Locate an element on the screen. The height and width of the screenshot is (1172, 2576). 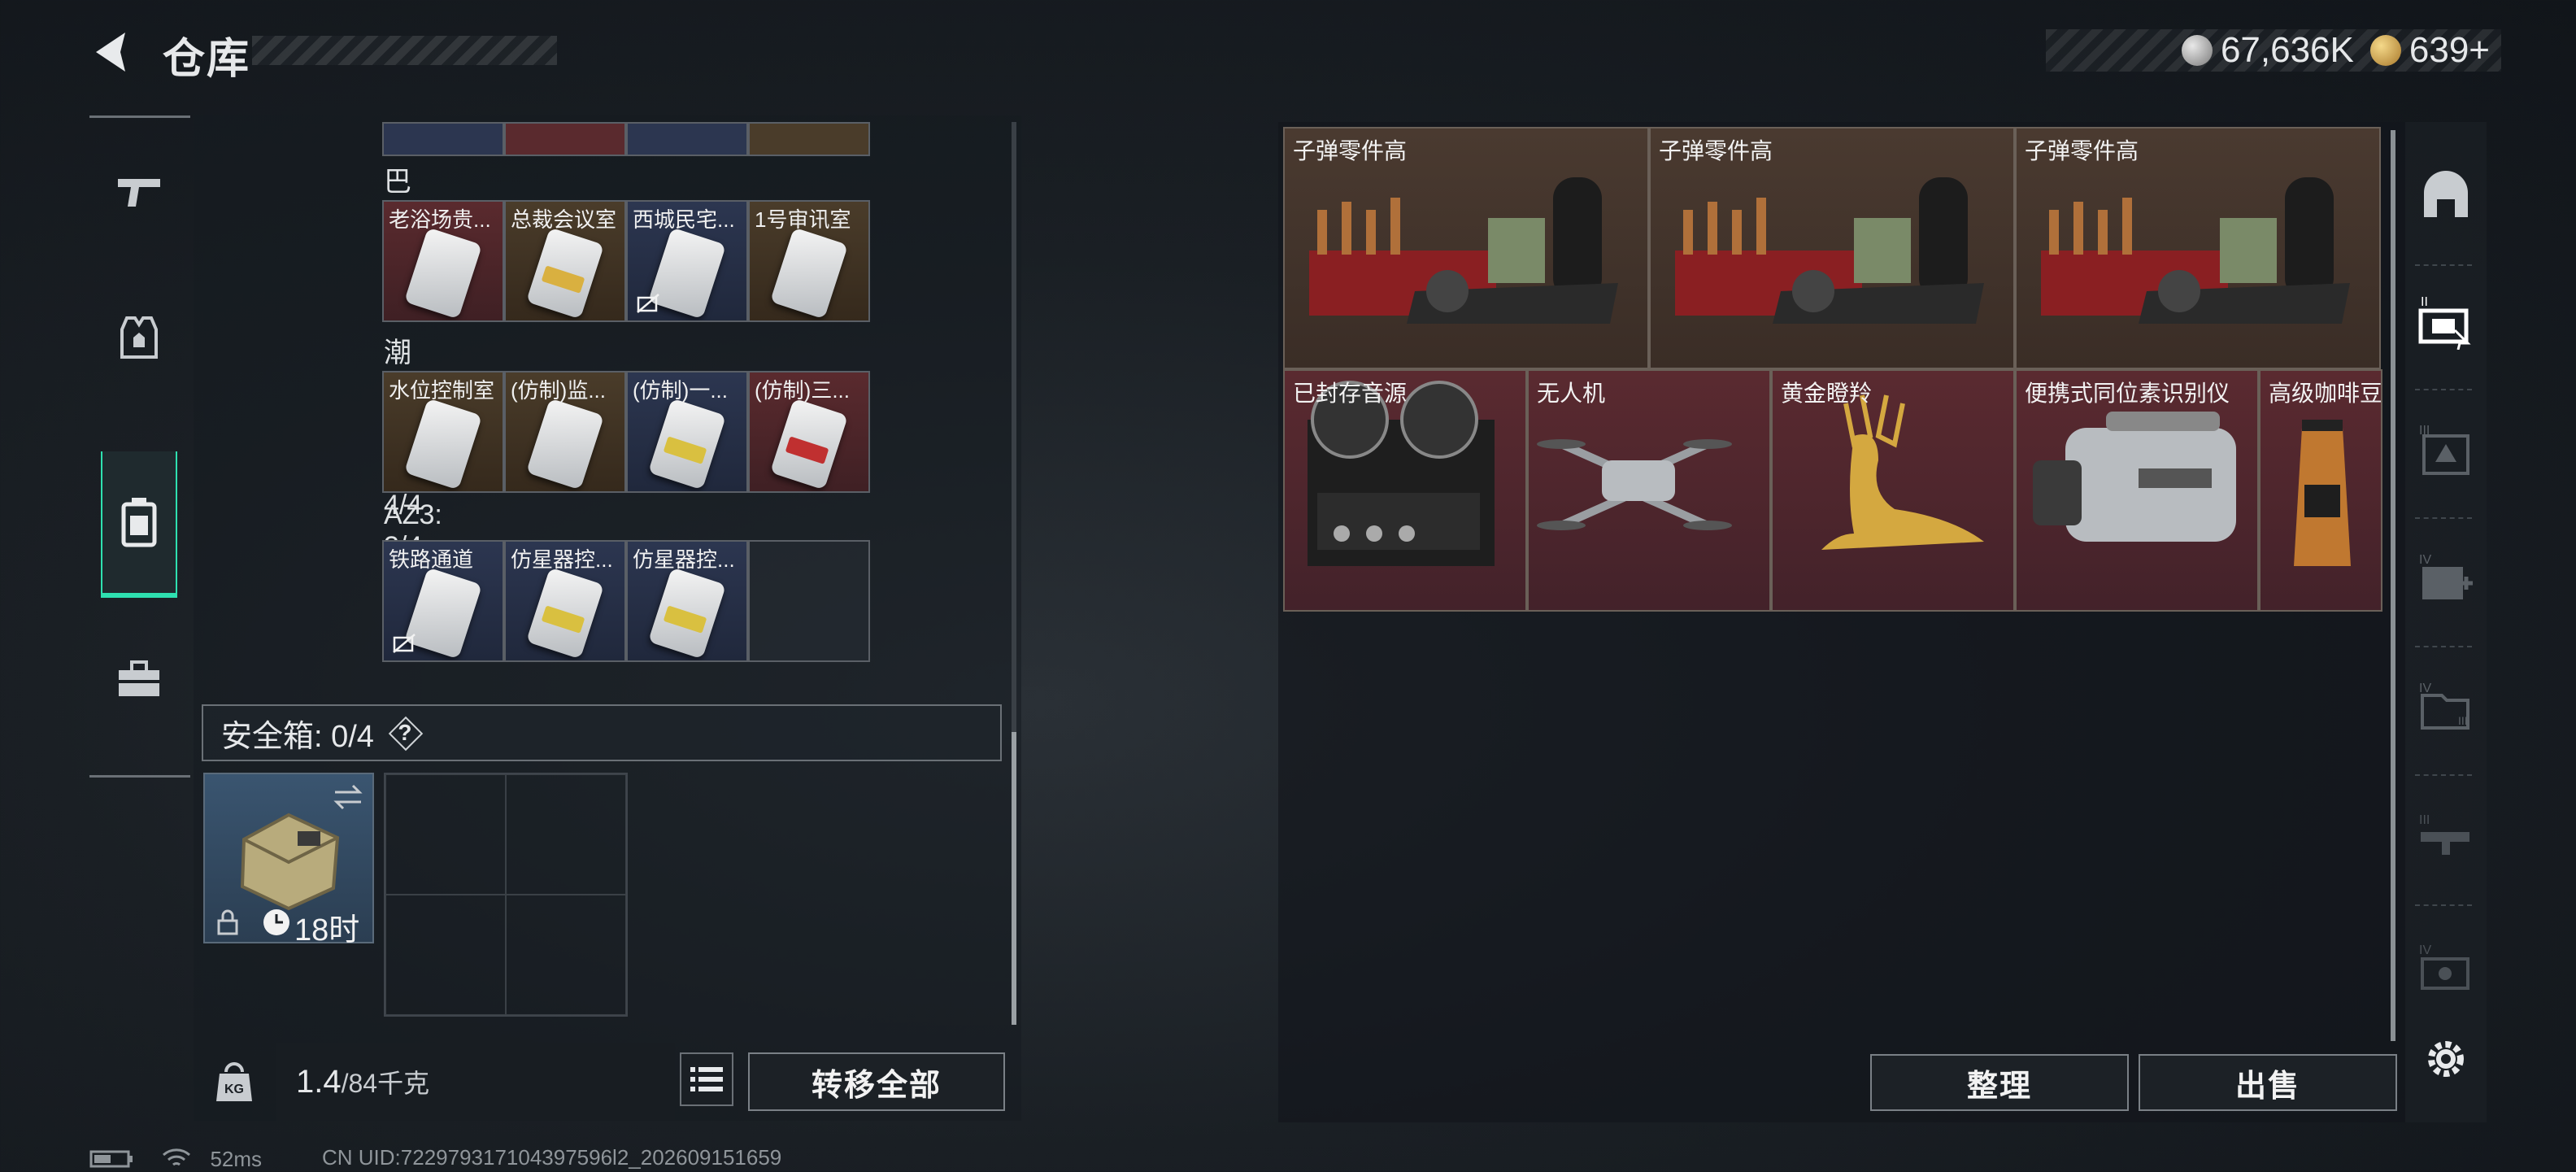
tab-weapons is located at coordinates (139, 191).